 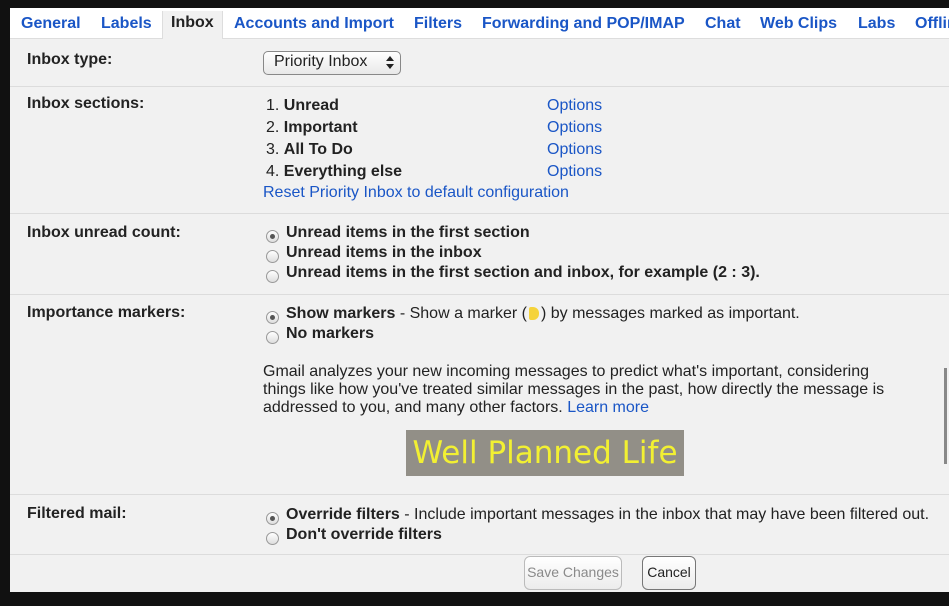 I want to click on inbox-unread-count-label: Inbox unread count:, so click(x=104, y=232).